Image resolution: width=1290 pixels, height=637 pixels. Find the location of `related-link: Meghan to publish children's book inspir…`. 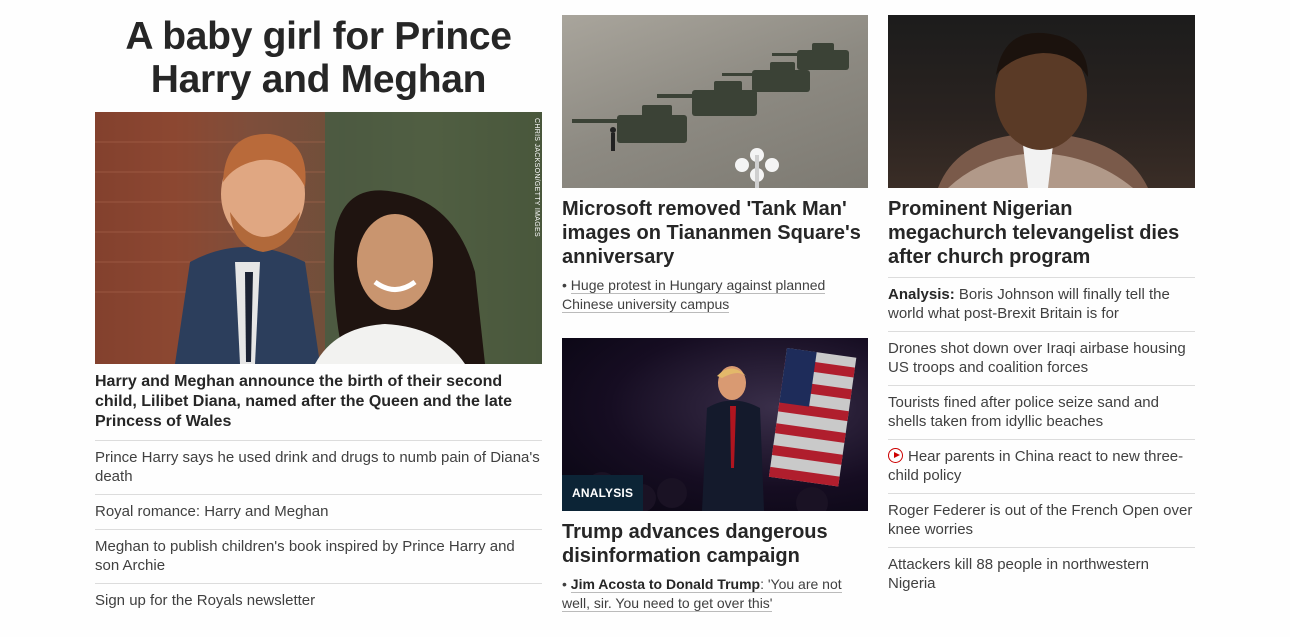

related-link: Meghan to publish children's book inspir… is located at coordinates (318, 556).